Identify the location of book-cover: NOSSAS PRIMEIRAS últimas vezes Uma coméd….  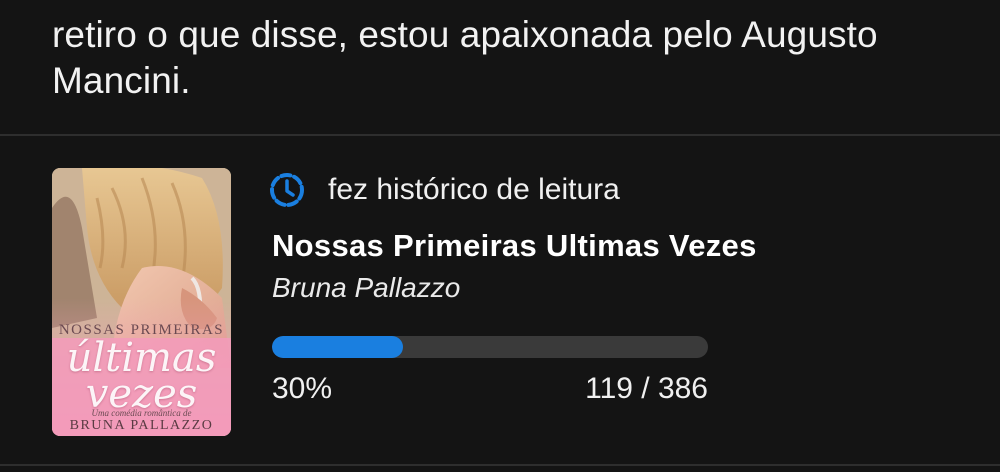
(141, 302).